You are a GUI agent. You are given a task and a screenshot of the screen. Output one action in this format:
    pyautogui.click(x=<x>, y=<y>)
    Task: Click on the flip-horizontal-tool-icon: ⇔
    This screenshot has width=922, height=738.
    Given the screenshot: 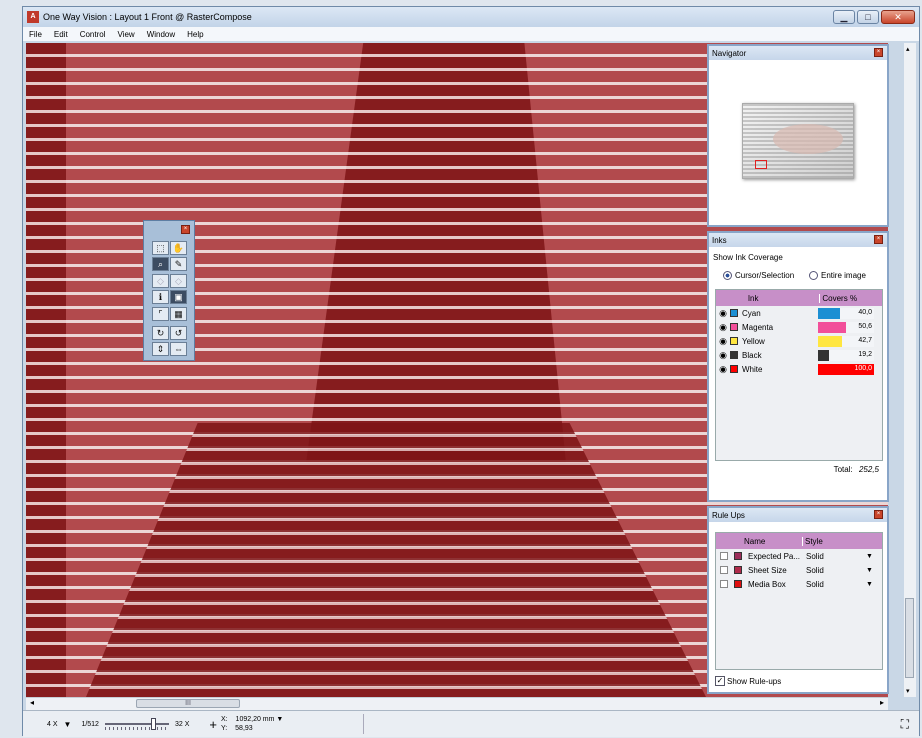 What is the action you would take?
    pyautogui.click(x=178, y=349)
    